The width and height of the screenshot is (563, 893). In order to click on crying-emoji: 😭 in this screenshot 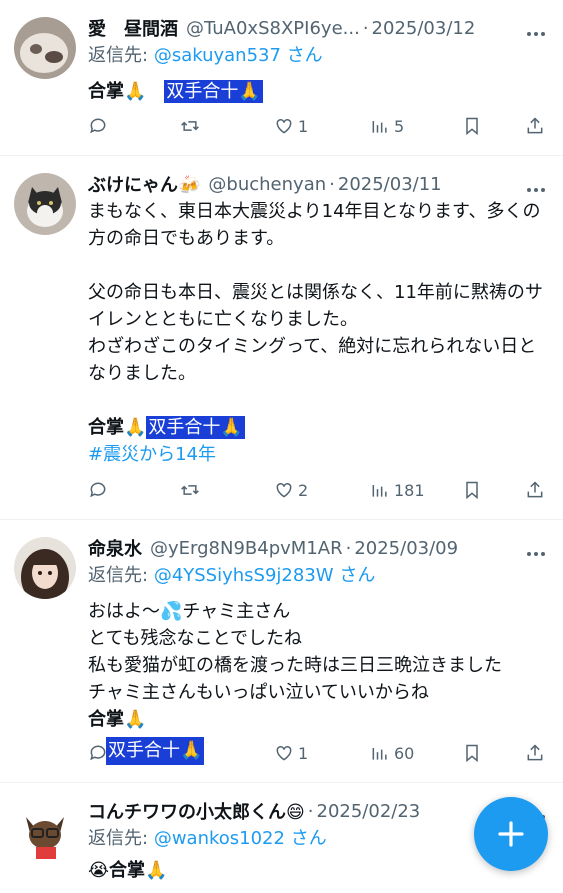, I will do `click(99, 870)`.